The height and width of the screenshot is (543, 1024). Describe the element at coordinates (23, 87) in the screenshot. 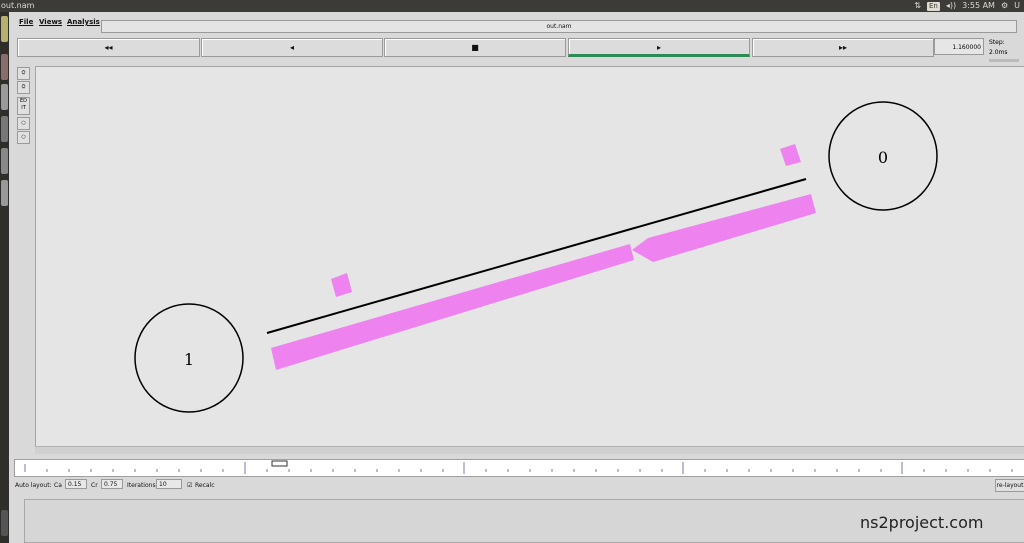

I see `zoom-out-icon: ⛭` at that location.